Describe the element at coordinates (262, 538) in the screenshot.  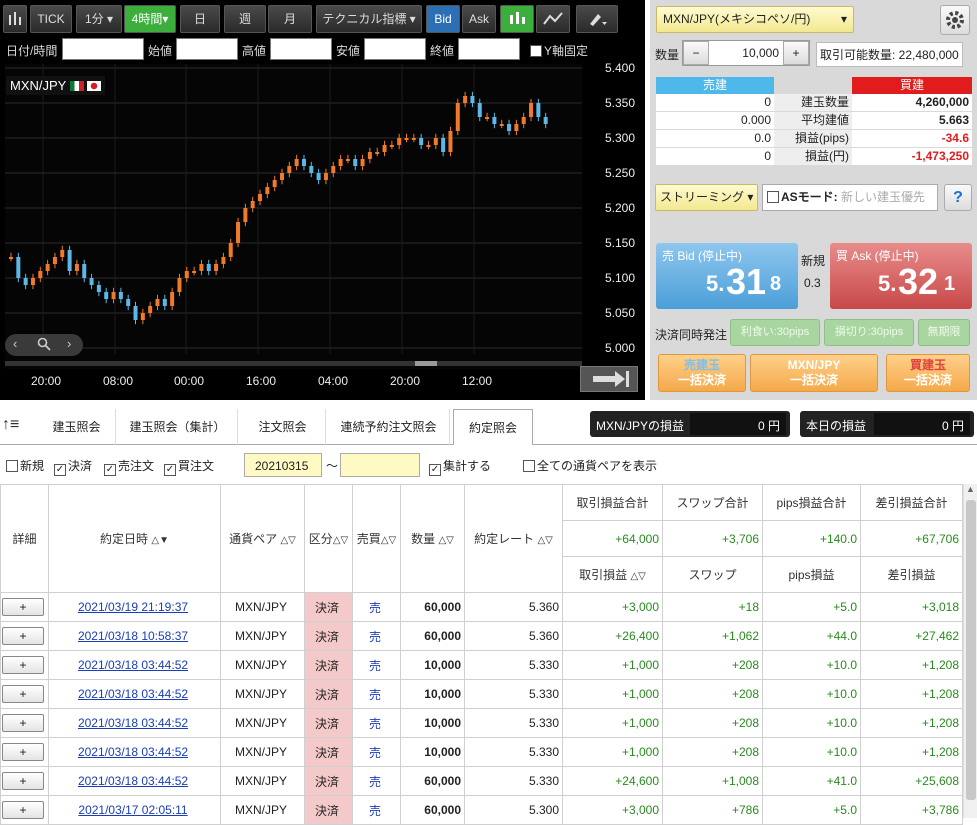
I see `col-pair: 通貨ペア △▽` at that location.